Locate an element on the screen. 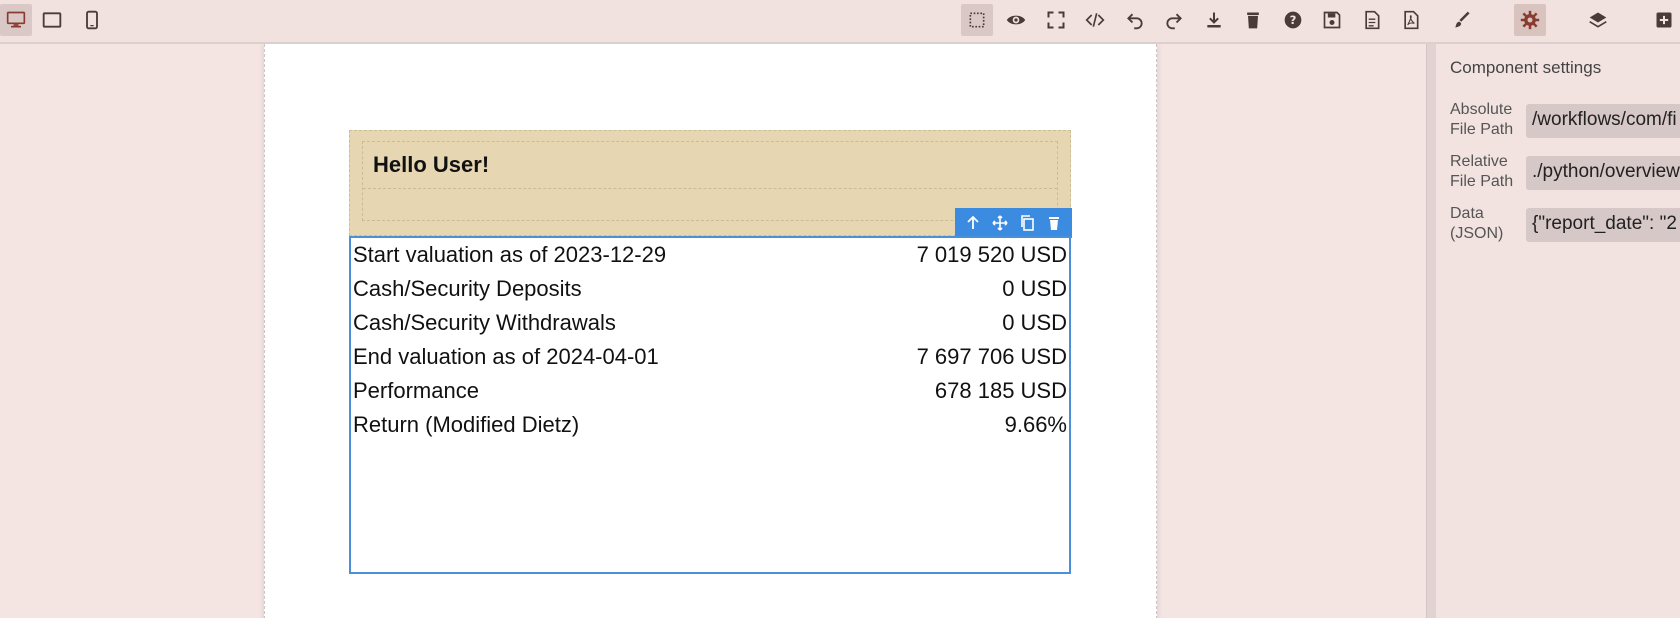 The width and height of the screenshot is (1680, 618). header-container: Hello User! is located at coordinates (710, 181).